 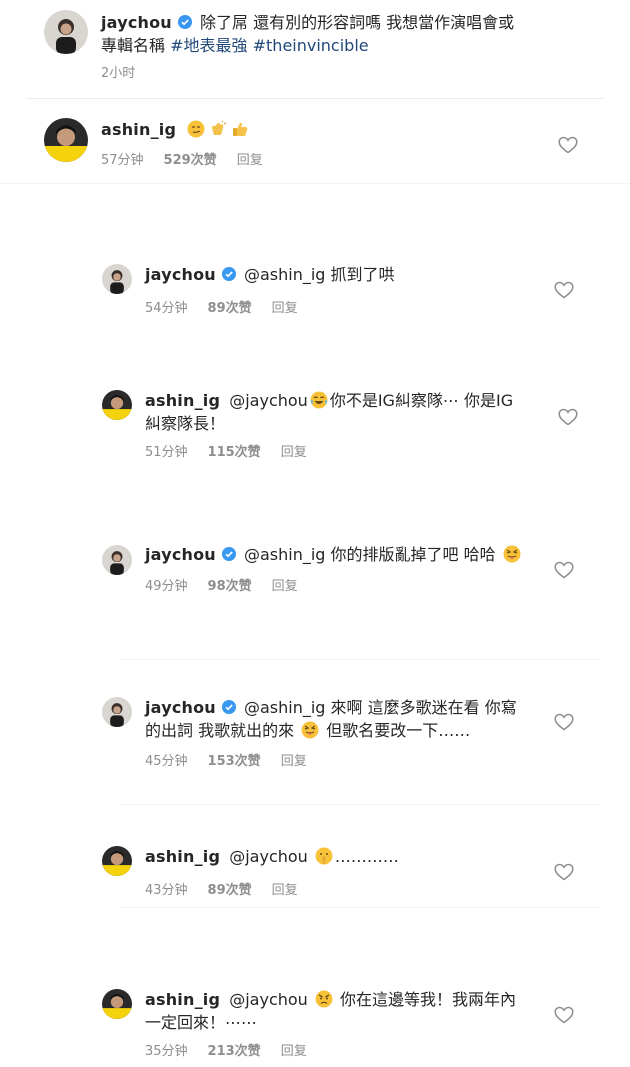 What do you see at coordinates (166, 308) in the screenshot?
I see `comment-time: 54分钟` at bounding box center [166, 308].